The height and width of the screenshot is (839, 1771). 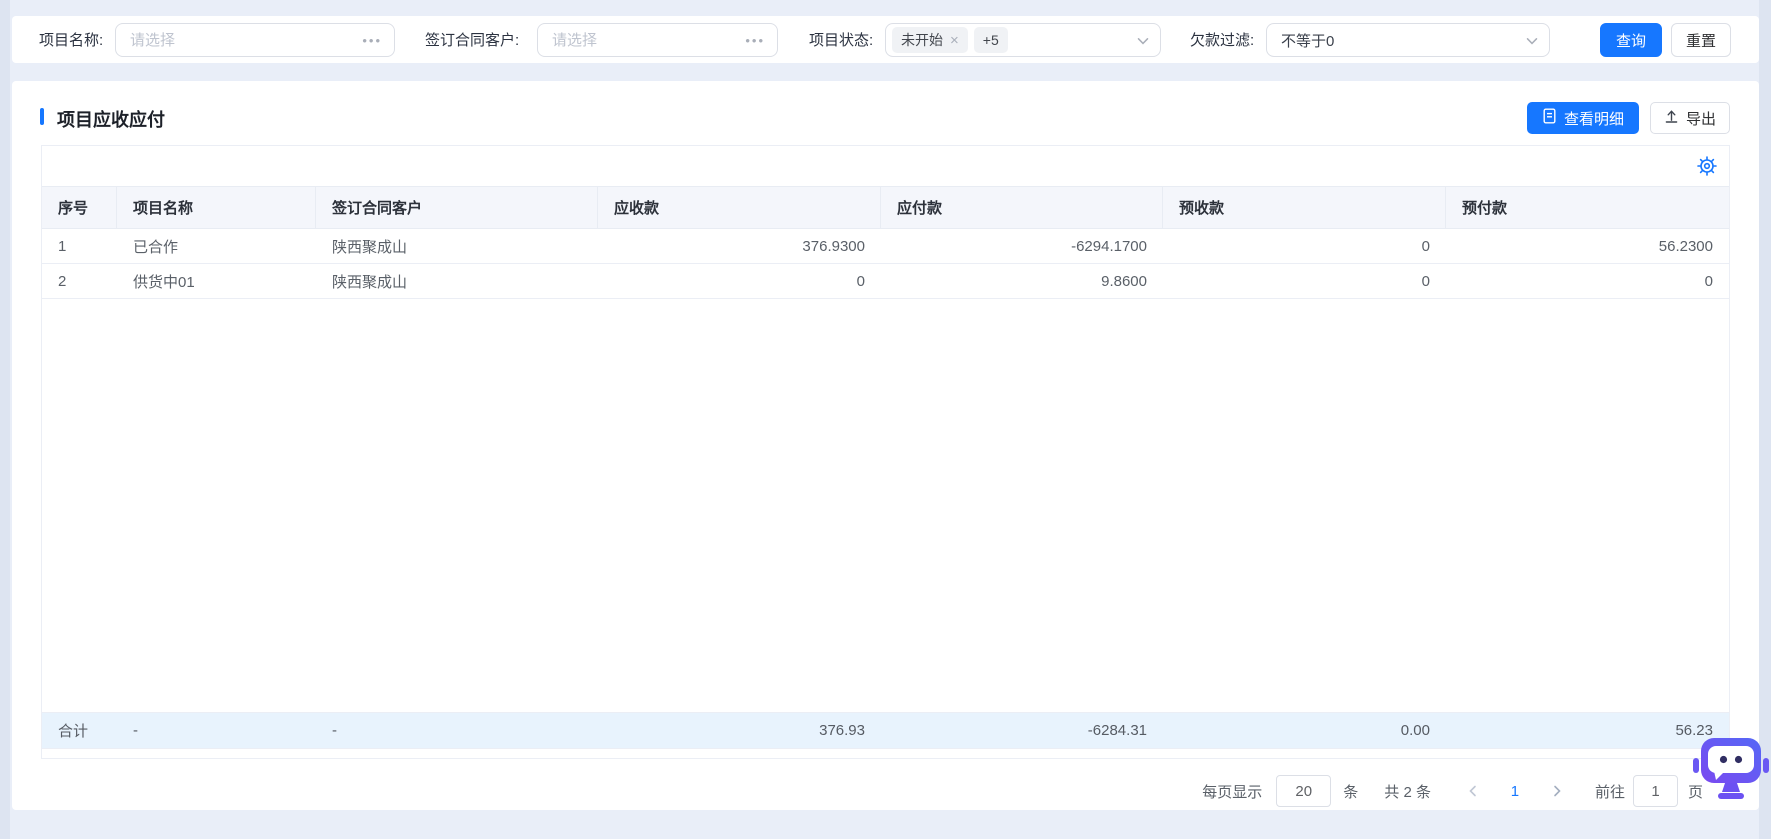 I want to click on table-row: 2 供货中01 陕西聚成山 0 9.8600 0 0, so click(x=885, y=281).